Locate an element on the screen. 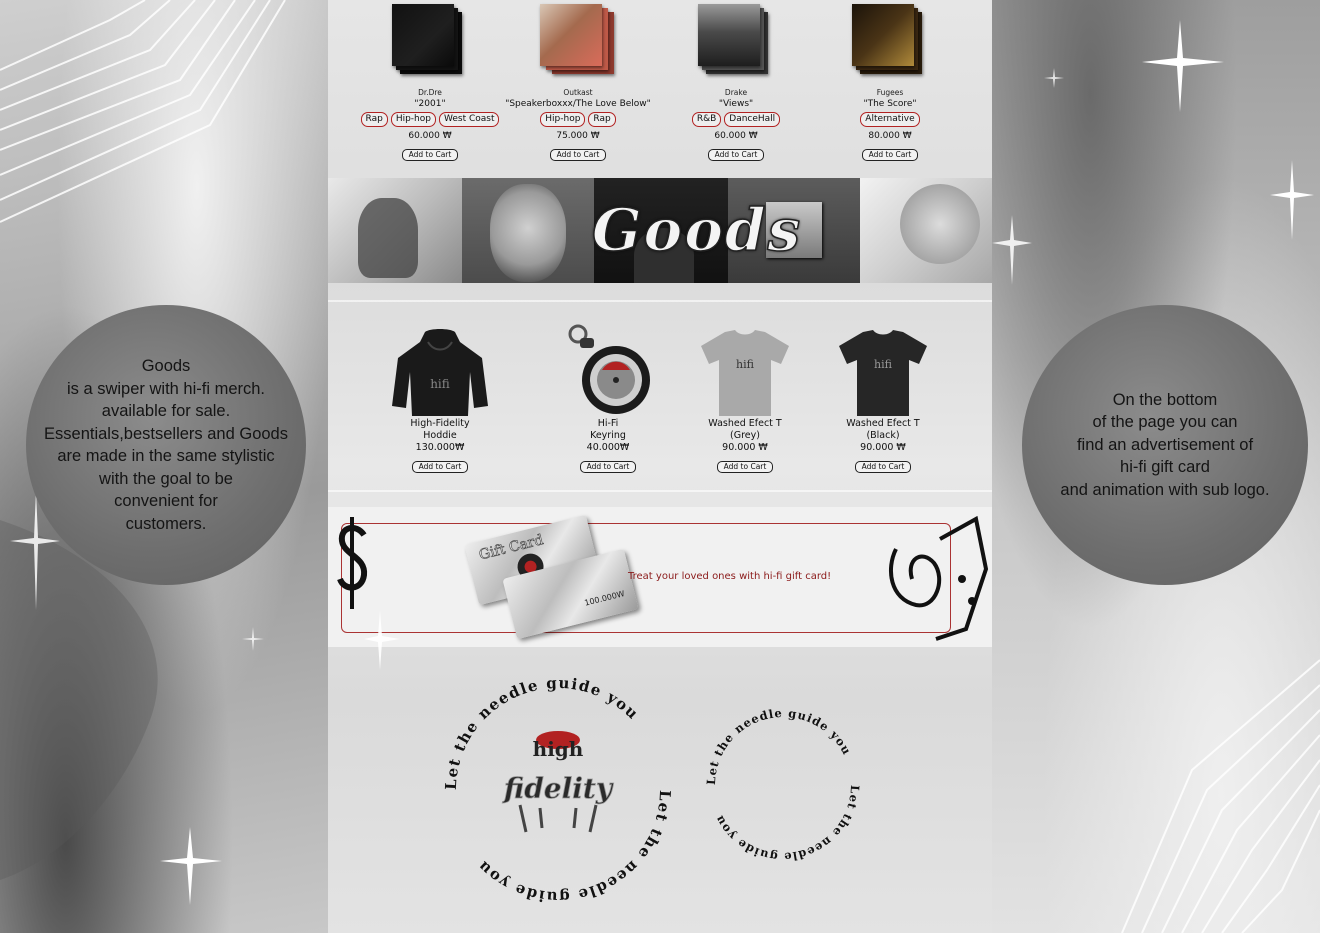 This screenshot has width=1320, height=933. genre-tag: West Coast is located at coordinates (469, 119).